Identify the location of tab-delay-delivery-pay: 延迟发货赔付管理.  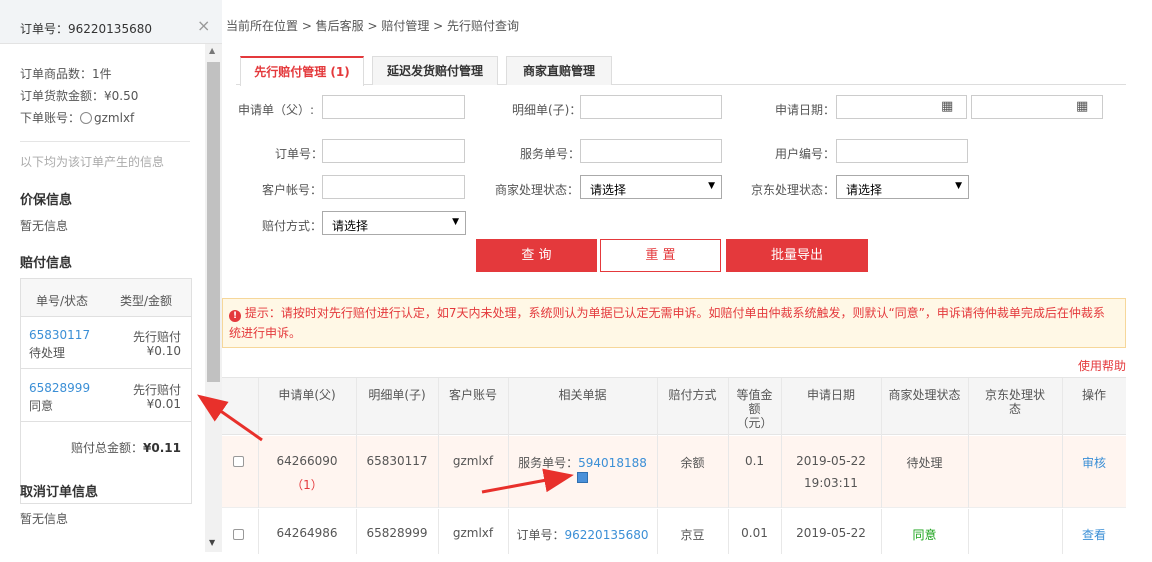
(435, 70).